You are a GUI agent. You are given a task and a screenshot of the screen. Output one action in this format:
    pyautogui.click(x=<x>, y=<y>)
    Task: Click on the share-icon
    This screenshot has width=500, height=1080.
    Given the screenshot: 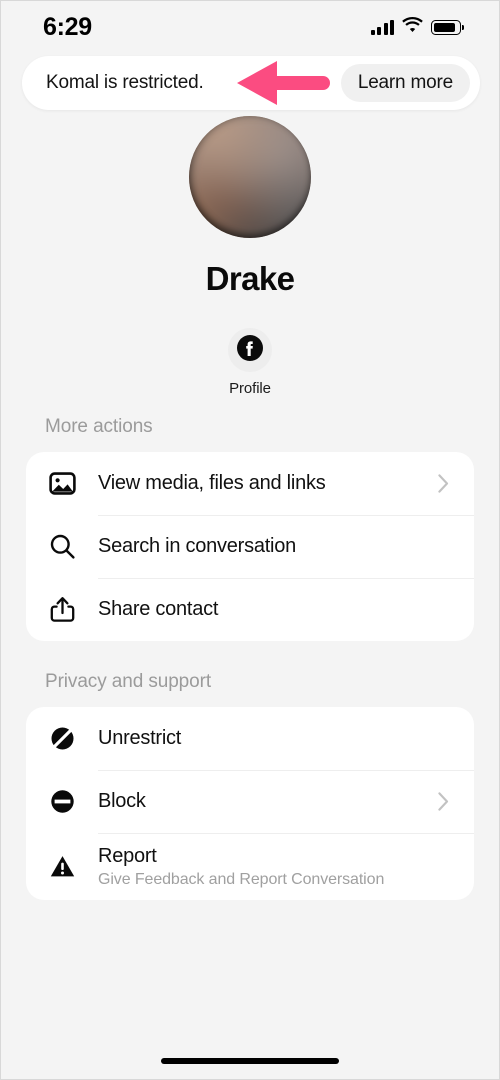 What is the action you would take?
    pyautogui.click(x=62, y=609)
    